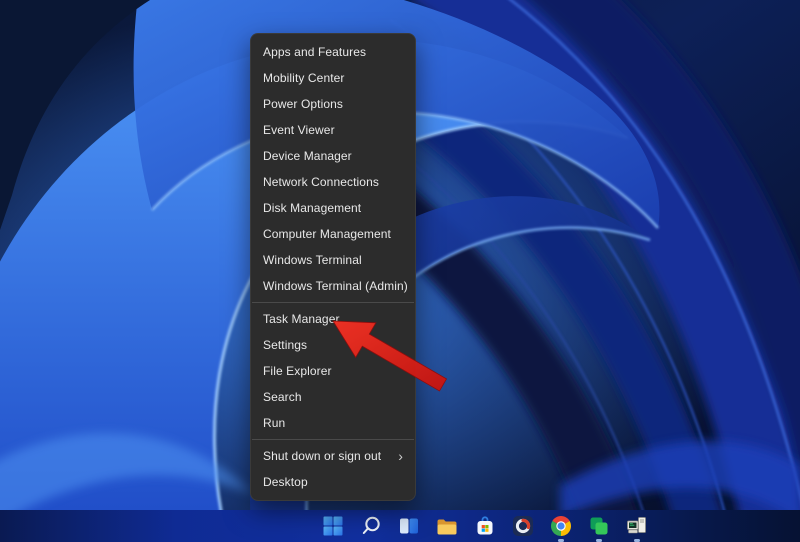  I want to click on menu-item-label: Shut down or sign out, so click(322, 456).